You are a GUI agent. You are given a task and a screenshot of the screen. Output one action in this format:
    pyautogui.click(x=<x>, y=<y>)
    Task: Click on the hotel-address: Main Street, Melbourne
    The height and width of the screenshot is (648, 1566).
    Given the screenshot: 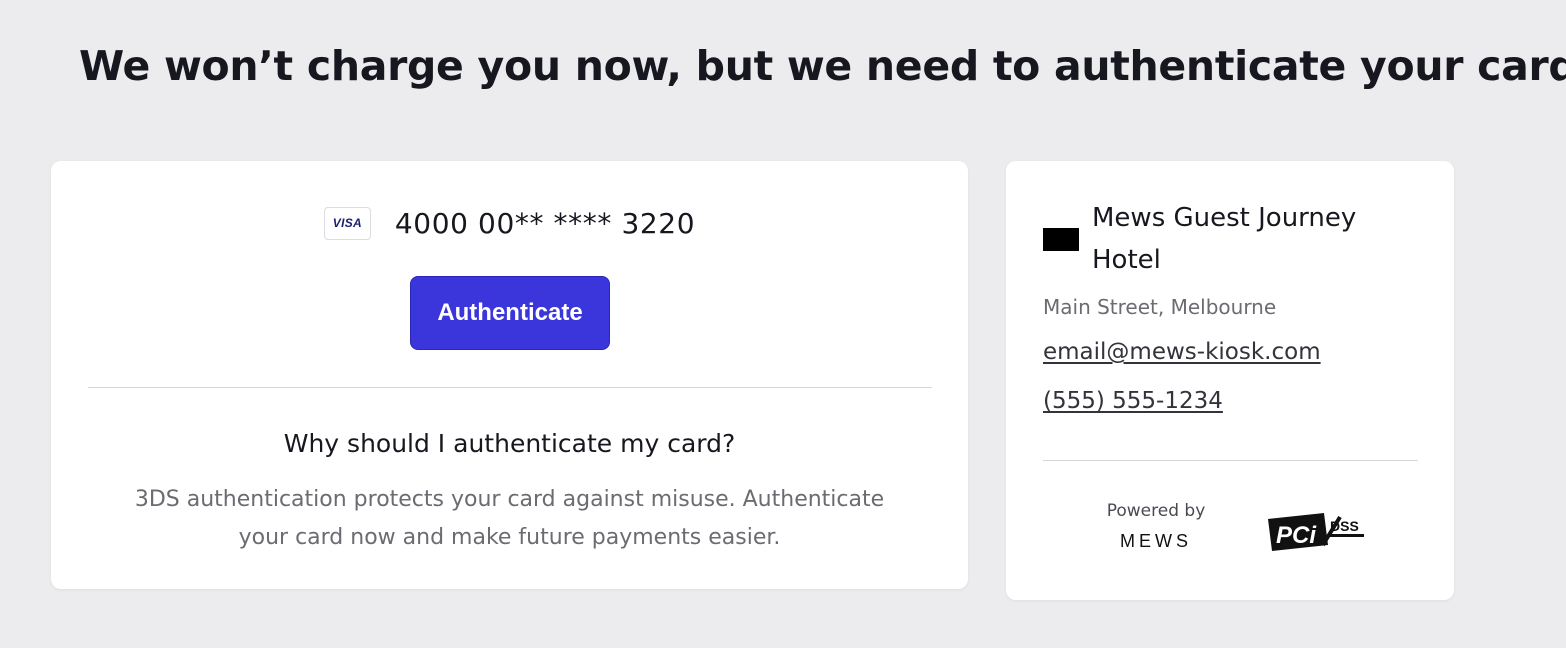 What is the action you would take?
    pyautogui.click(x=1160, y=307)
    